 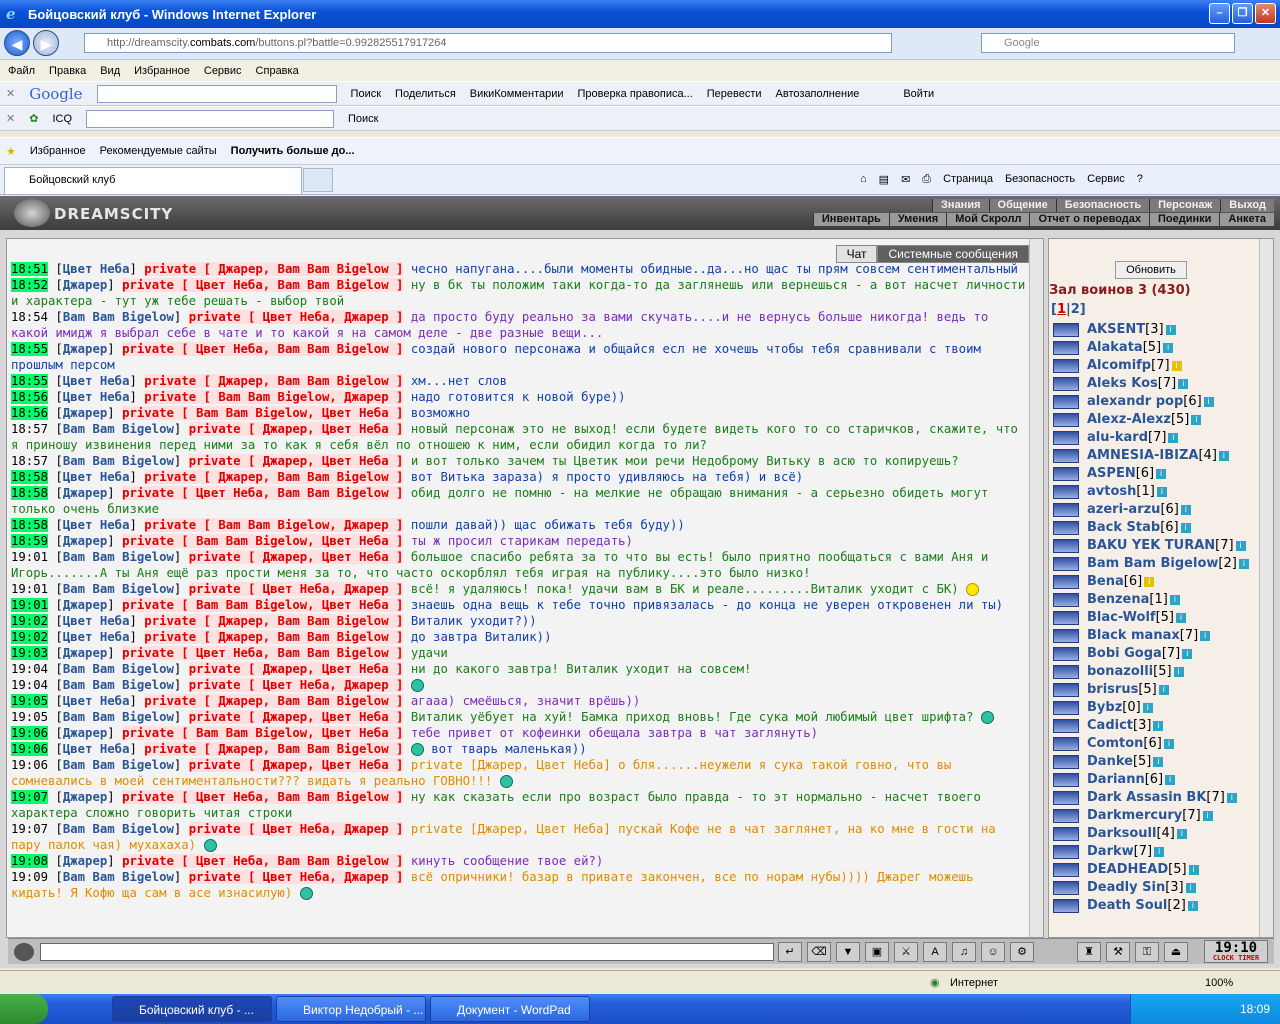 What do you see at coordinates (1115, 348) in the screenshot?
I see `user-name: Alakata` at bounding box center [1115, 348].